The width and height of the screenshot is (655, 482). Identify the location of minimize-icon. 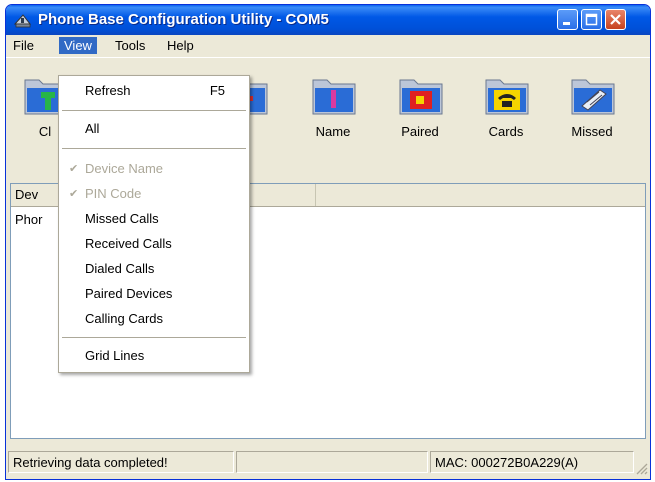
(566, 23).